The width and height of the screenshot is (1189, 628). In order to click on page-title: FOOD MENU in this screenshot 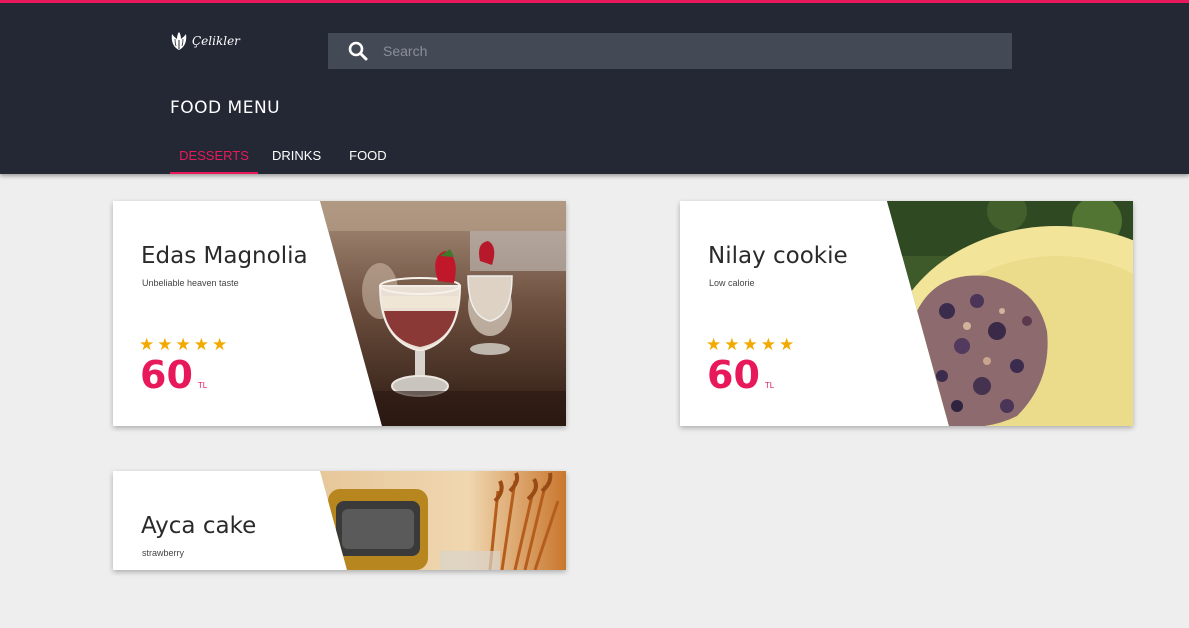, I will do `click(225, 108)`.